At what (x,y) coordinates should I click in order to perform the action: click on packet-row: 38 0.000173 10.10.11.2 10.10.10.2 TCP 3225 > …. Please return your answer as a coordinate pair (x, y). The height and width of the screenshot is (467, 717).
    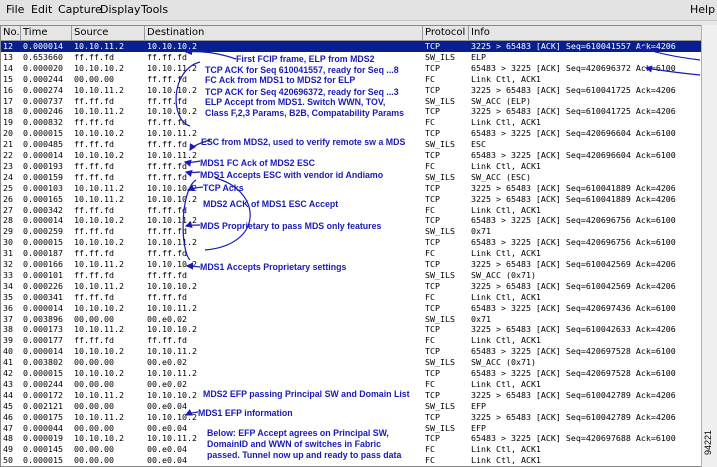
    Looking at the image, I should click on (351, 329).